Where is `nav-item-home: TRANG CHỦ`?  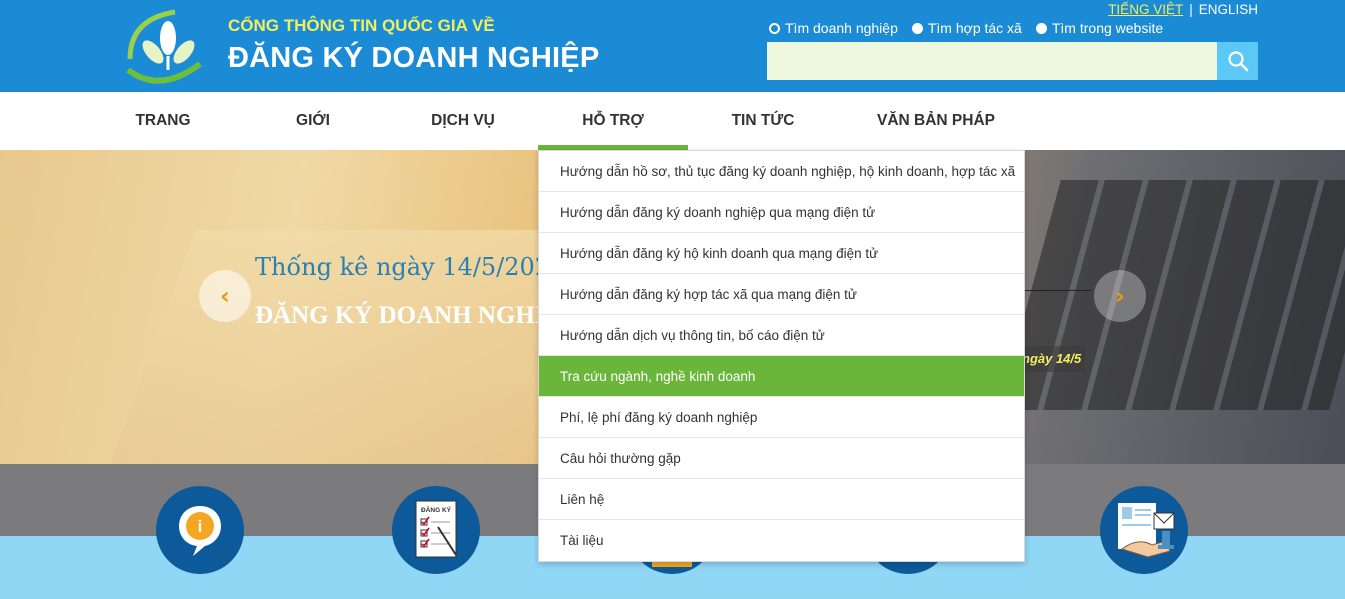
nav-item-home: TRANG CHỦ is located at coordinates (163, 139).